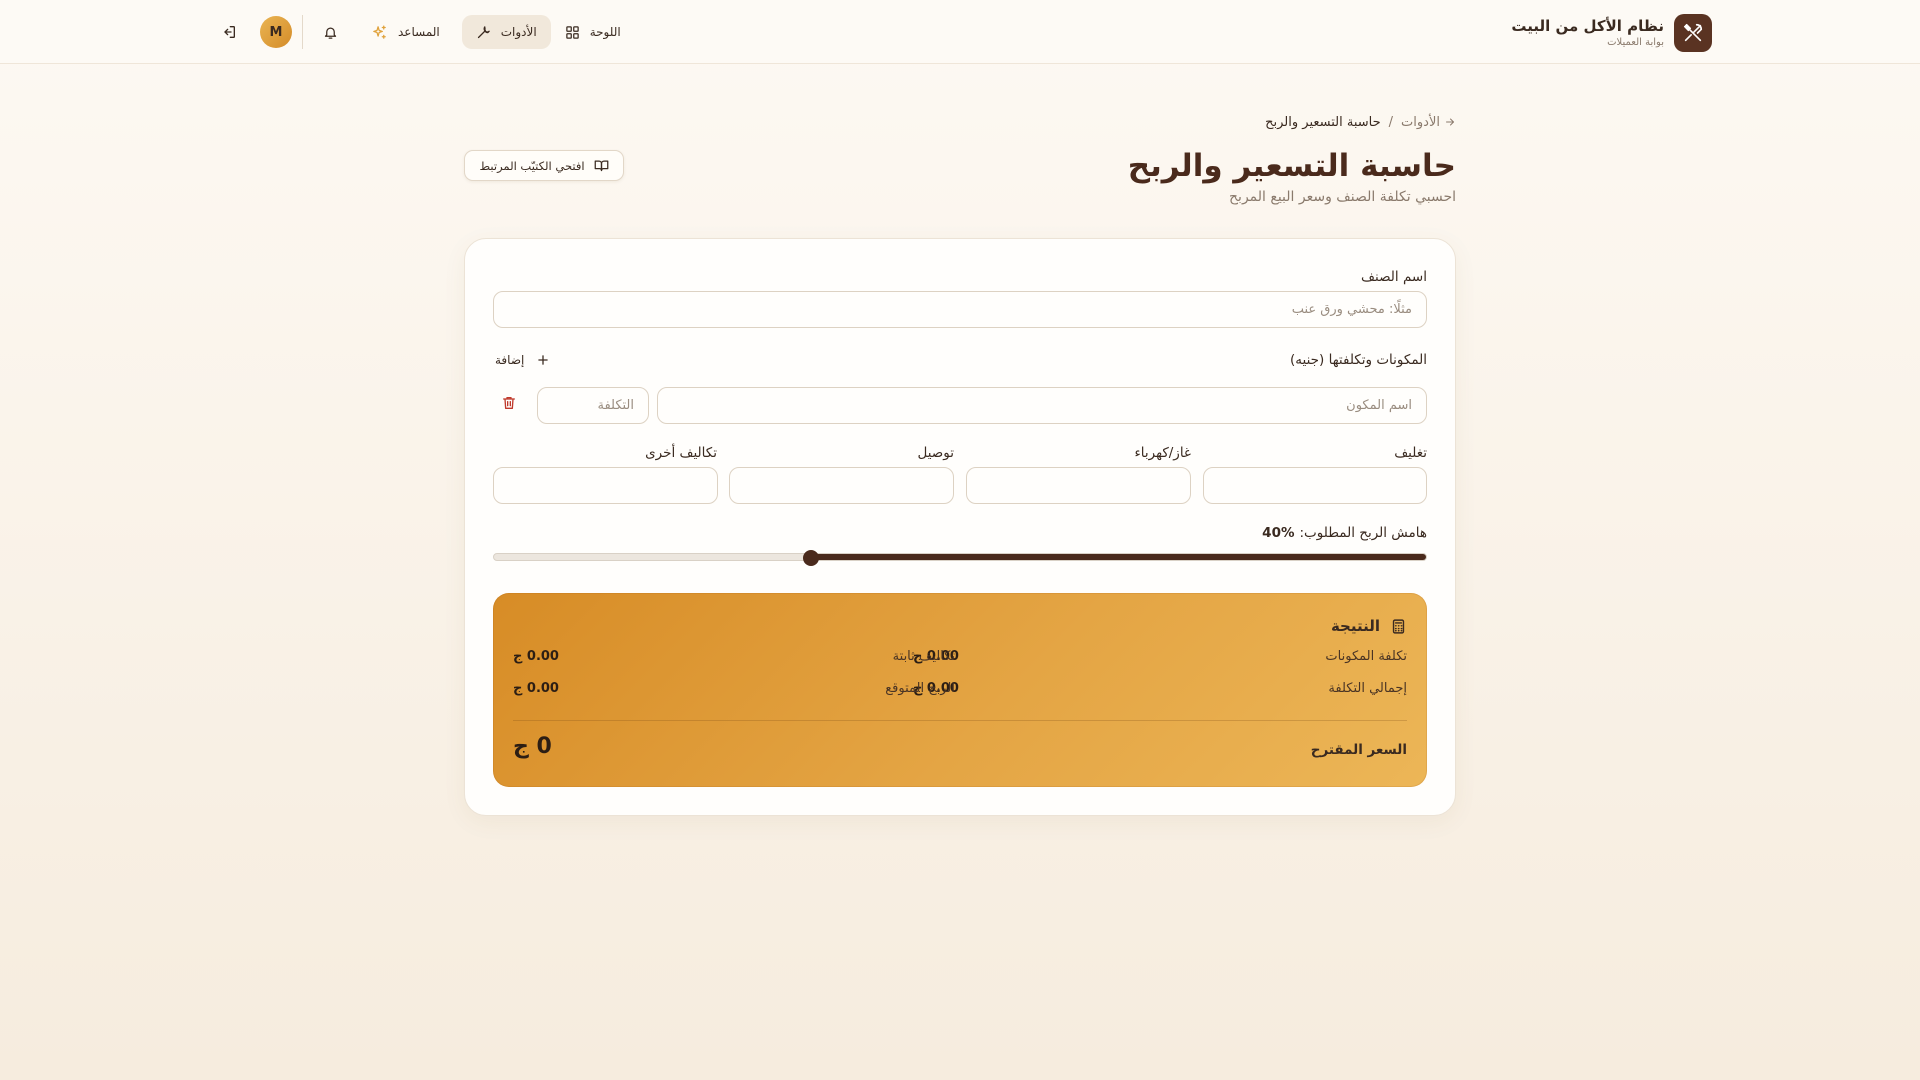 This screenshot has width=1920, height=1080. What do you see at coordinates (419, 32) in the screenshot?
I see `nav-assistant-label: المساعد` at bounding box center [419, 32].